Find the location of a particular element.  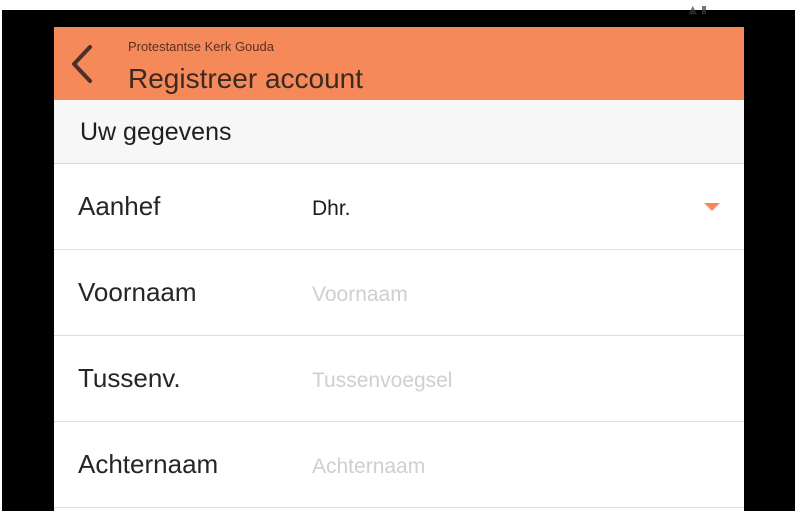

signal-icon: ▲ is located at coordinates (692, 9).